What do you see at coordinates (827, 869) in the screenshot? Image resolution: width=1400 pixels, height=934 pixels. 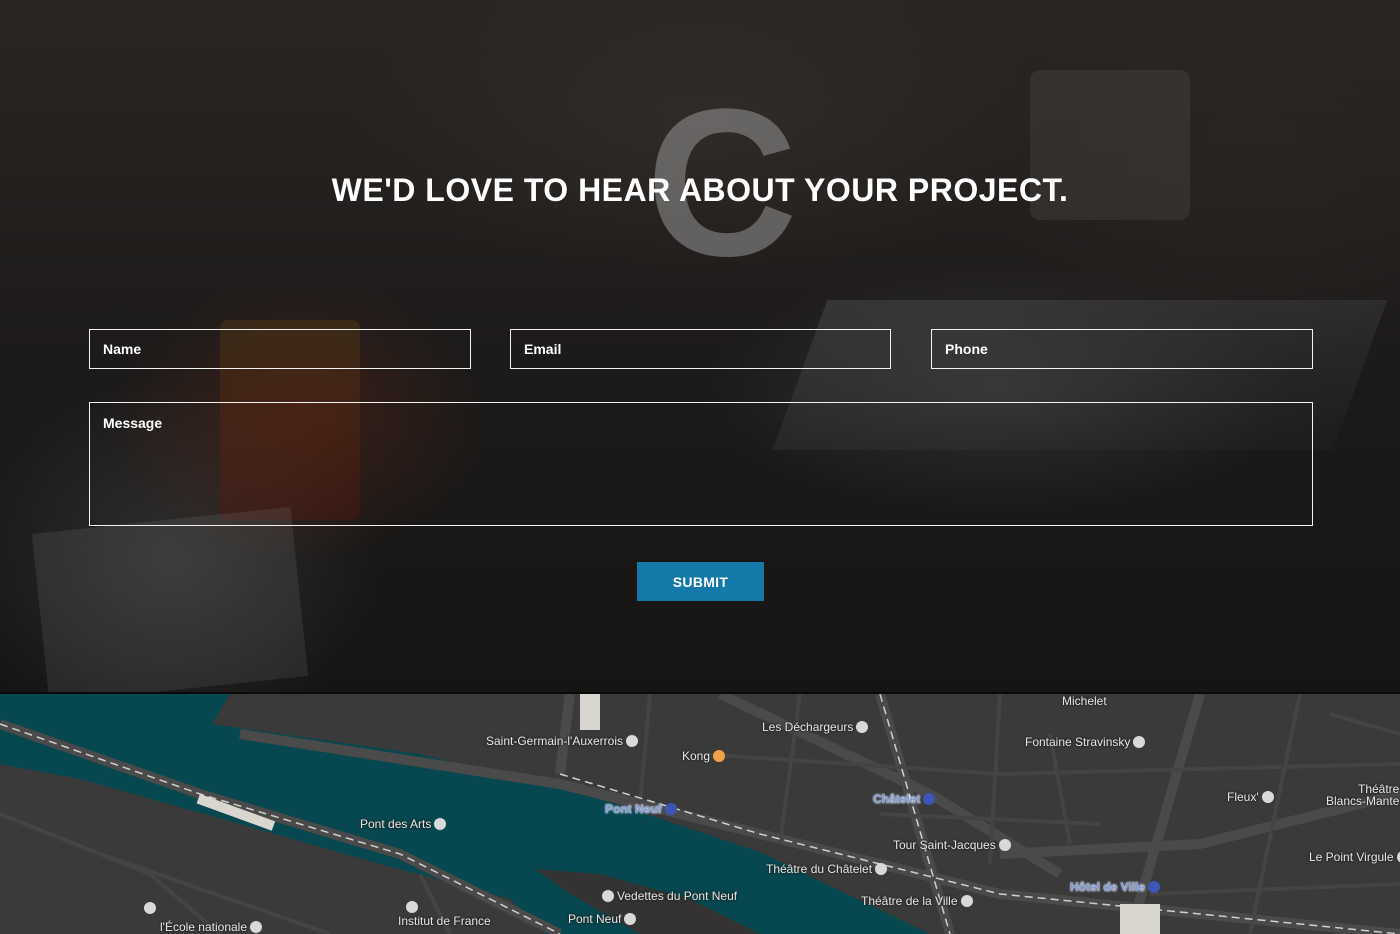 I see `map-label-theatre-du-chatelet: Théâtre du Châtelet` at bounding box center [827, 869].